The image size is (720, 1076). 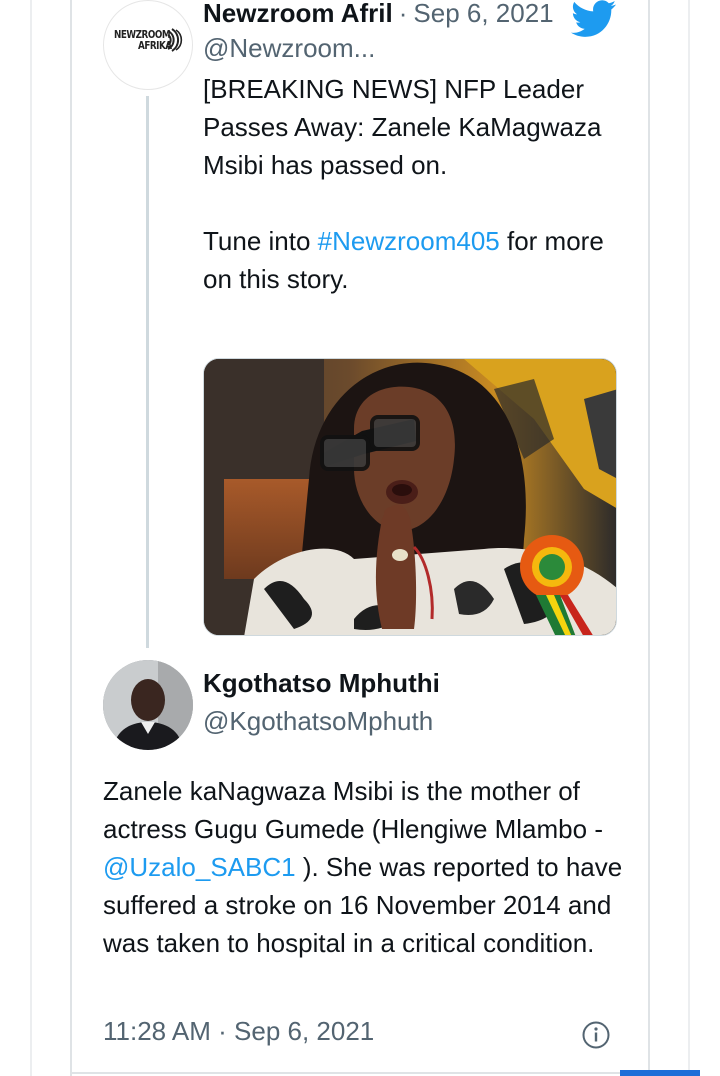 What do you see at coordinates (260, 241) in the screenshot?
I see `para2-text-before: Tune into` at bounding box center [260, 241].